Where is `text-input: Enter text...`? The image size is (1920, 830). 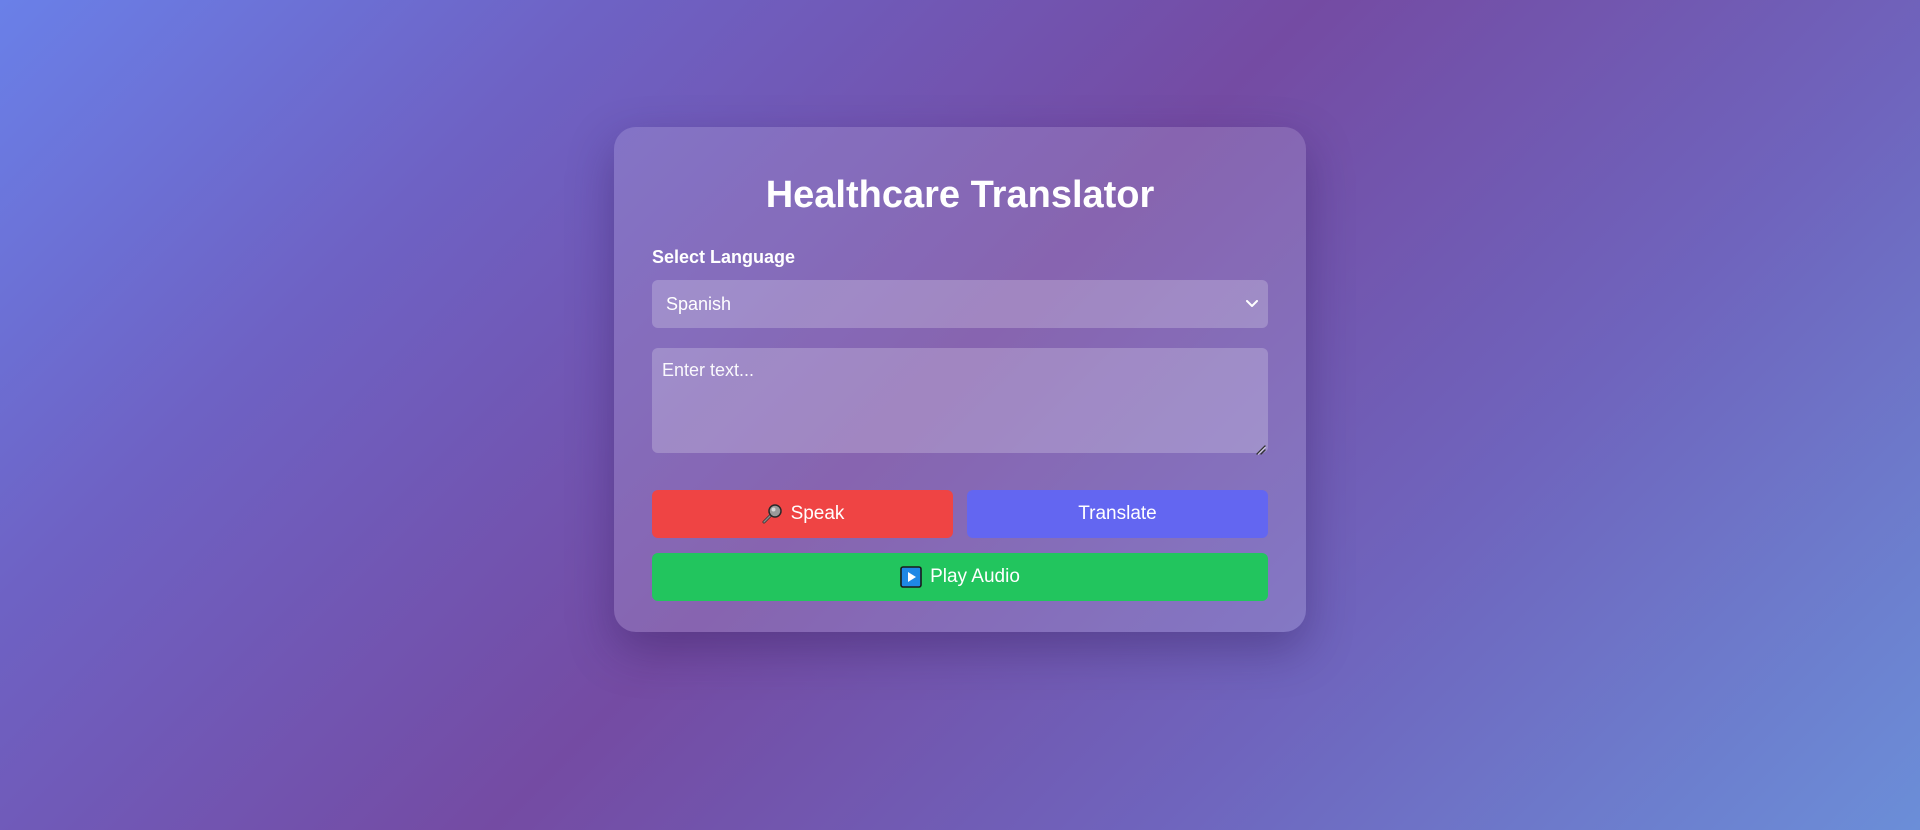
text-input: Enter text... is located at coordinates (960, 401).